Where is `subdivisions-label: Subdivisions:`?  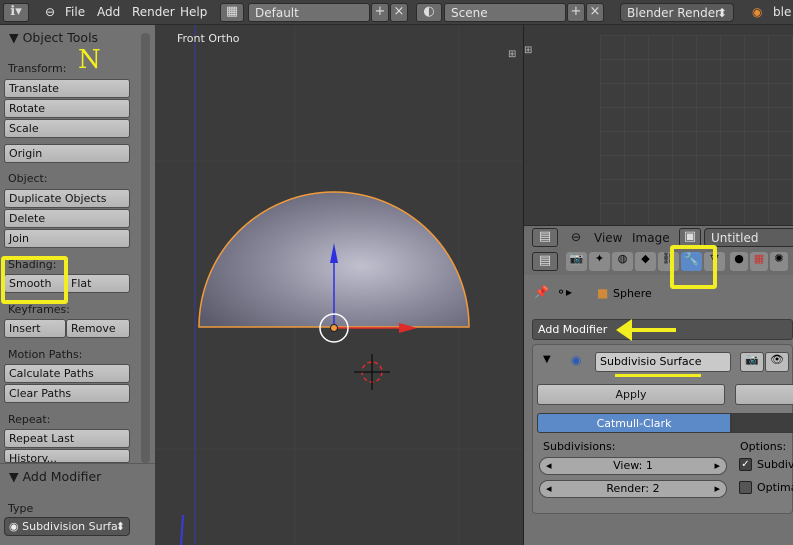
subdivisions-label: Subdivisions: is located at coordinates (579, 446).